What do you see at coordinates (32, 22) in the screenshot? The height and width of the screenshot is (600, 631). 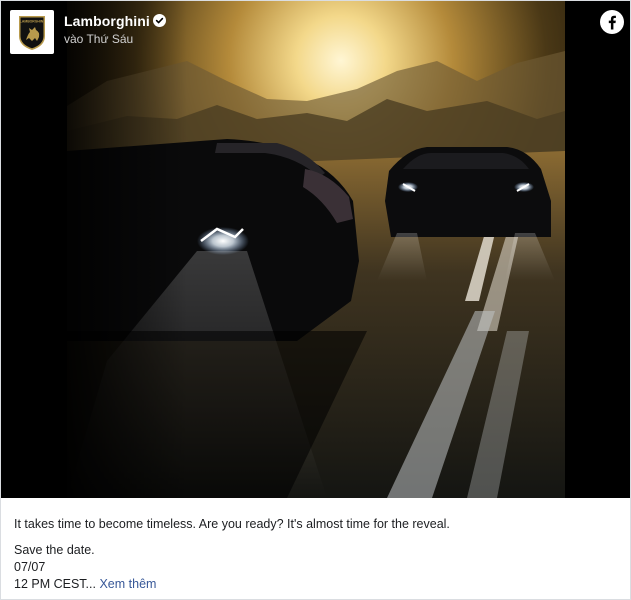 I see `logo-wordmark: LAMBORGHINI` at bounding box center [32, 22].